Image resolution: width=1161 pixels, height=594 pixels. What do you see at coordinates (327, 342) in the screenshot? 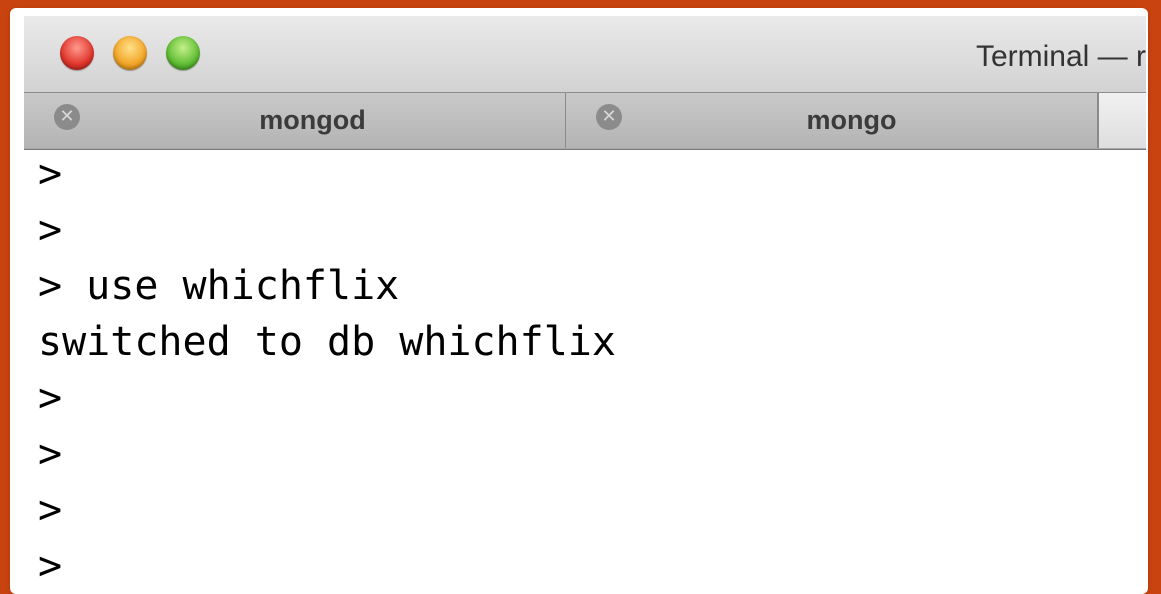
I see `console-line: switched to db whichflix` at bounding box center [327, 342].